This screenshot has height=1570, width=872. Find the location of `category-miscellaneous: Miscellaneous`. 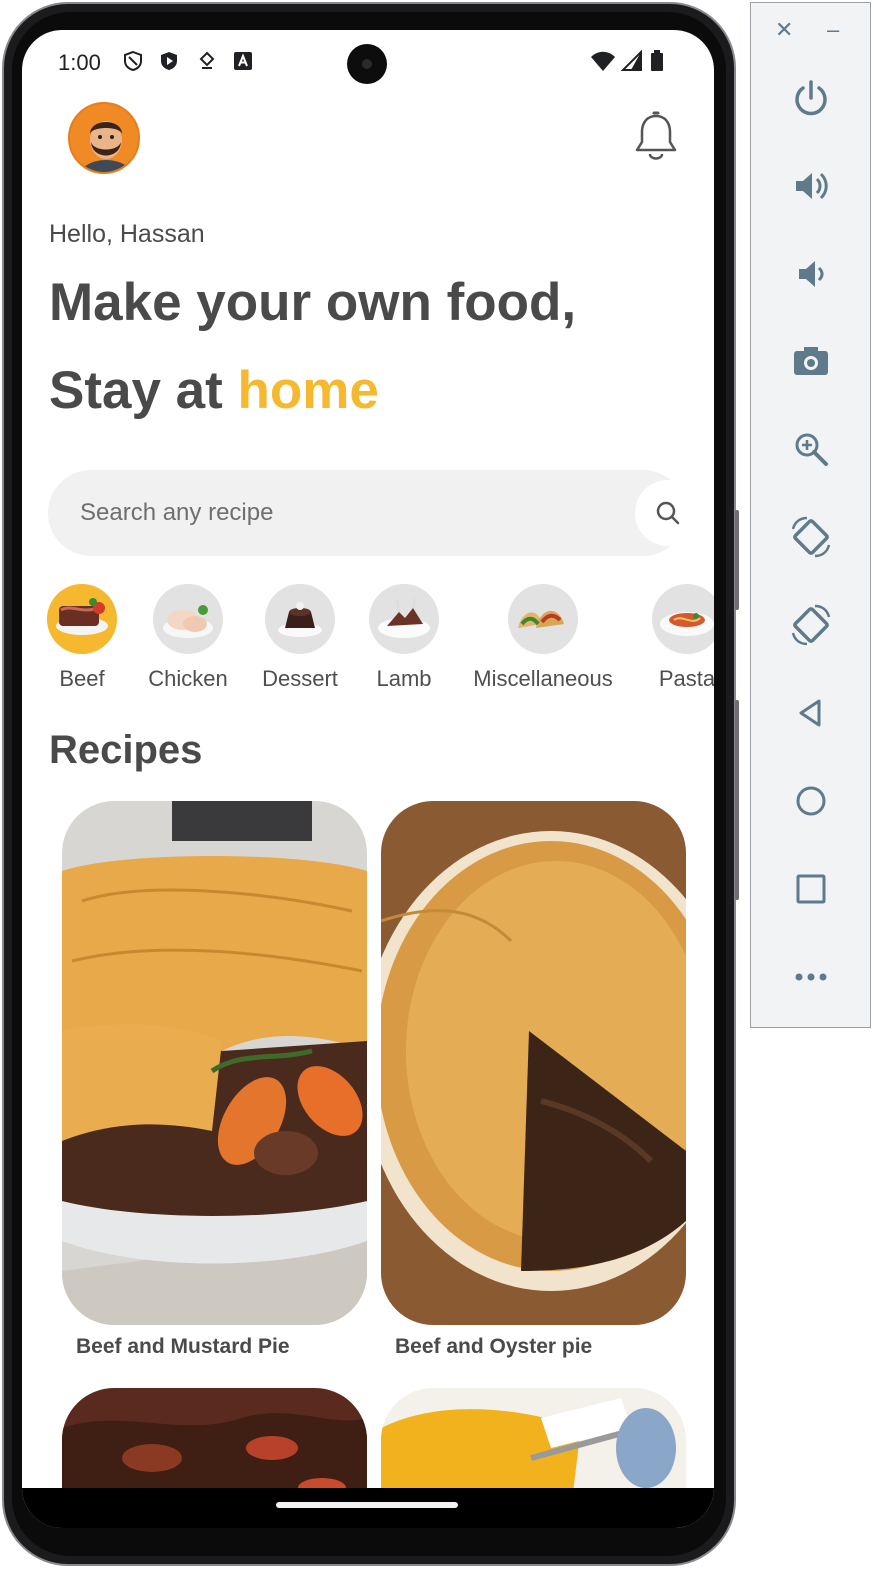

category-miscellaneous: Miscellaneous is located at coordinates (543, 638).